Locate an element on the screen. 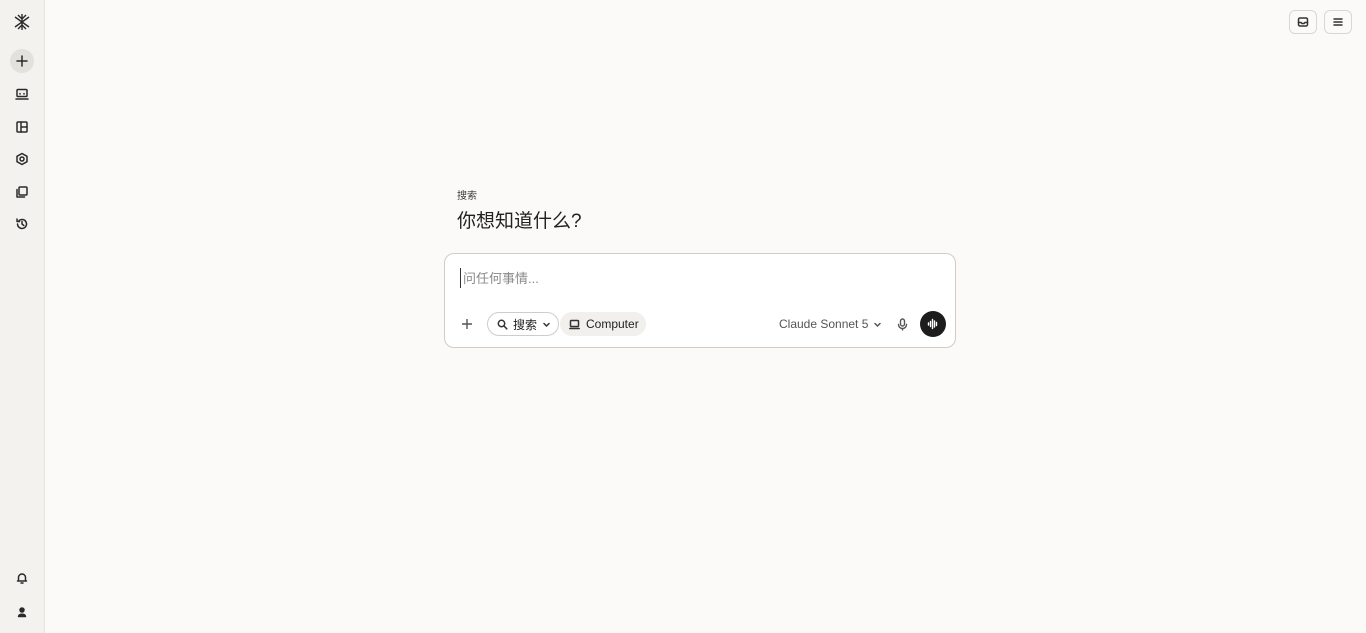  model-label: Claude Sonnet 5 is located at coordinates (824, 324).